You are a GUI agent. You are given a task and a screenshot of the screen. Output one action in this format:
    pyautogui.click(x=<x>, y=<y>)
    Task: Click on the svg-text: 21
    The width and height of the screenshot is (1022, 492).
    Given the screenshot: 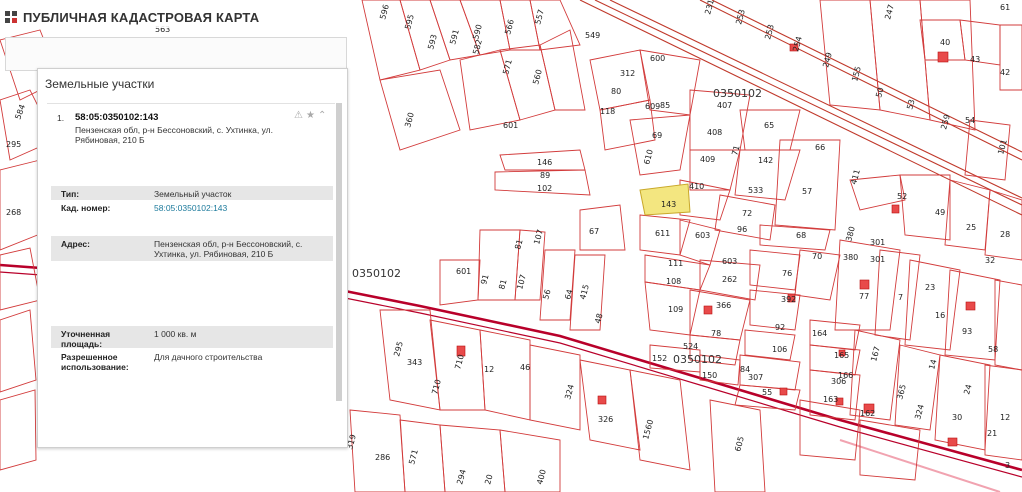 What is the action you would take?
    pyautogui.click(x=992, y=433)
    